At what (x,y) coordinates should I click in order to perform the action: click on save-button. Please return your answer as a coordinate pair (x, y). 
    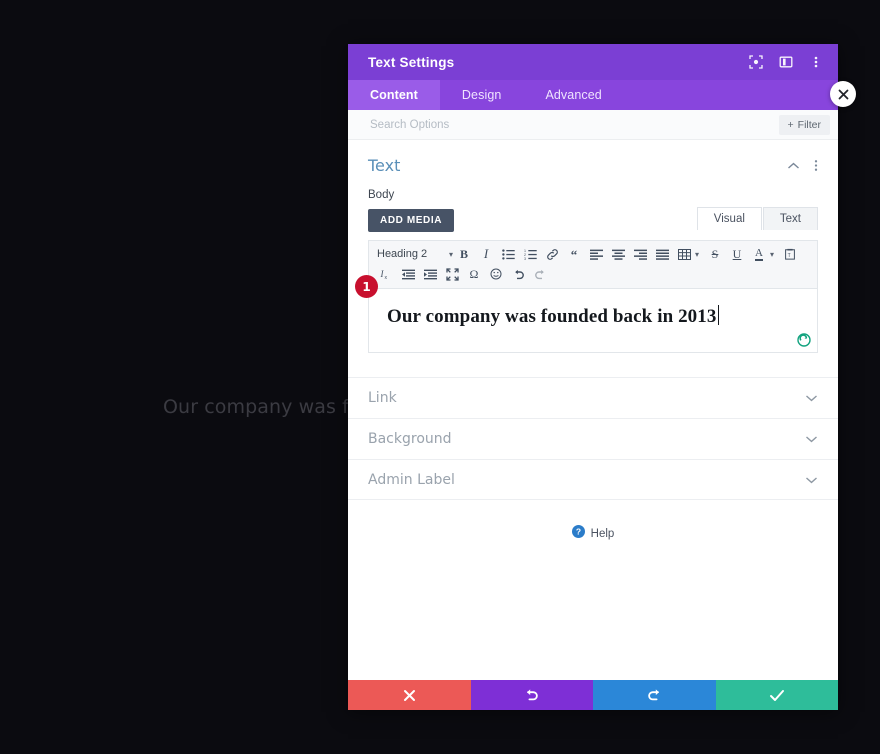
    Looking at the image, I should click on (776, 695).